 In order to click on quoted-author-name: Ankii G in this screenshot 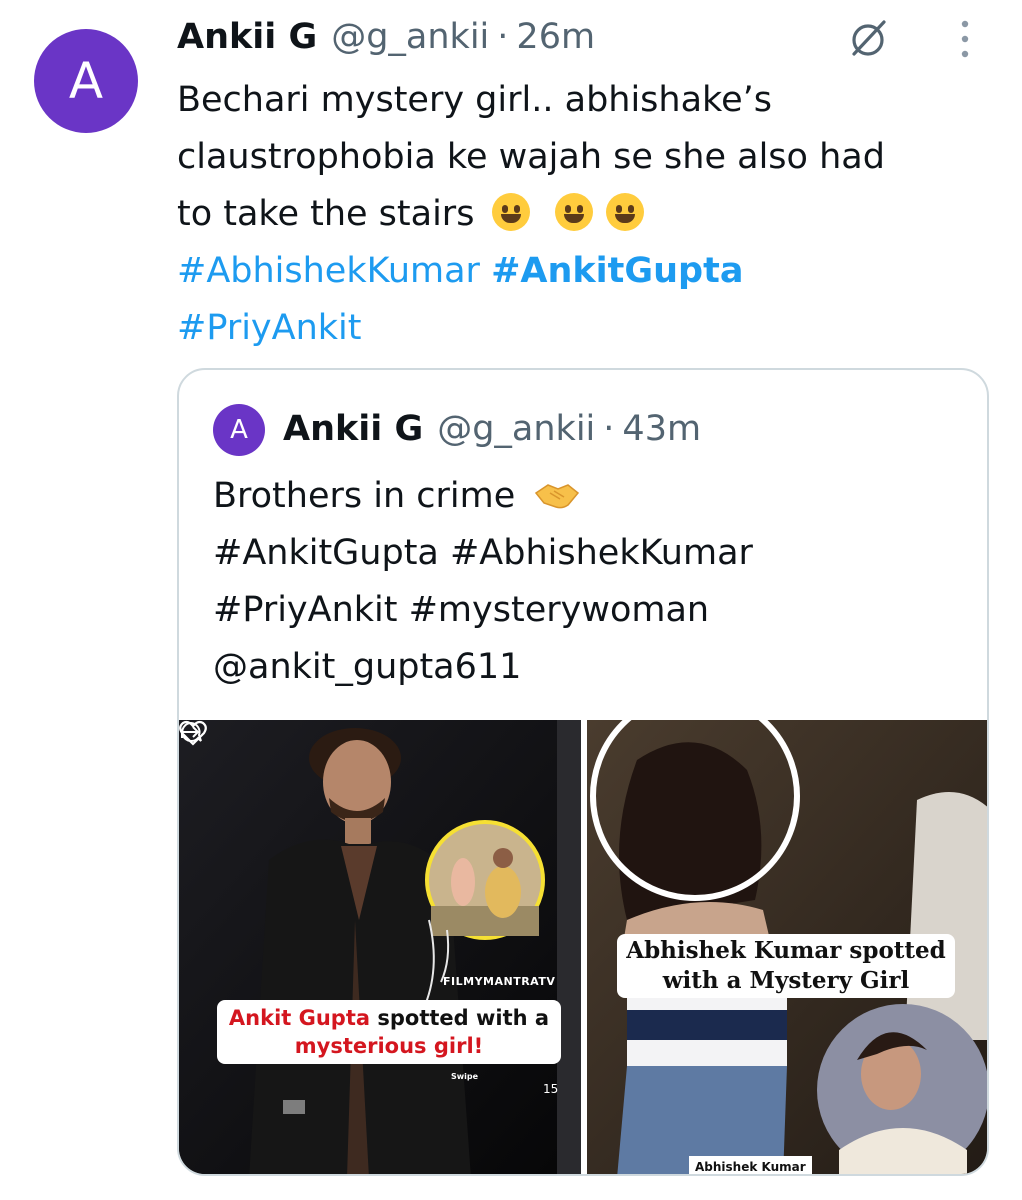, I will do `click(353, 429)`.